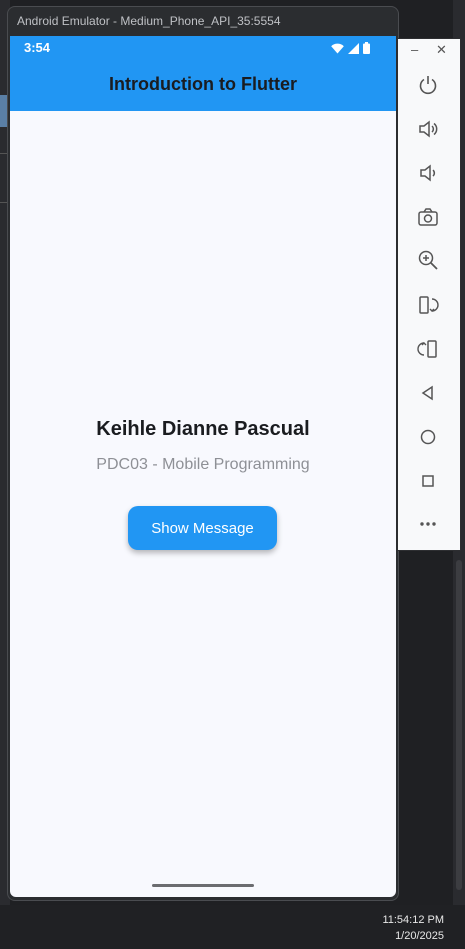 This screenshot has width=465, height=949. I want to click on screenshot-button, so click(428, 217).